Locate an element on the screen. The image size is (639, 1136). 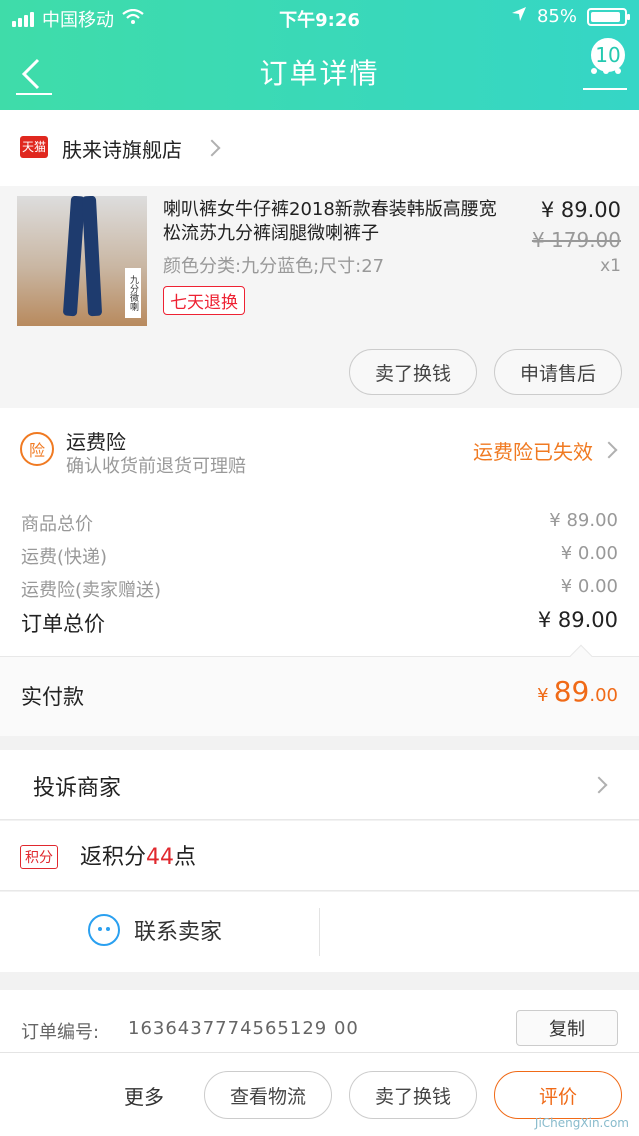
points-row: 积分 返积分44点 is located at coordinates (319, 856).